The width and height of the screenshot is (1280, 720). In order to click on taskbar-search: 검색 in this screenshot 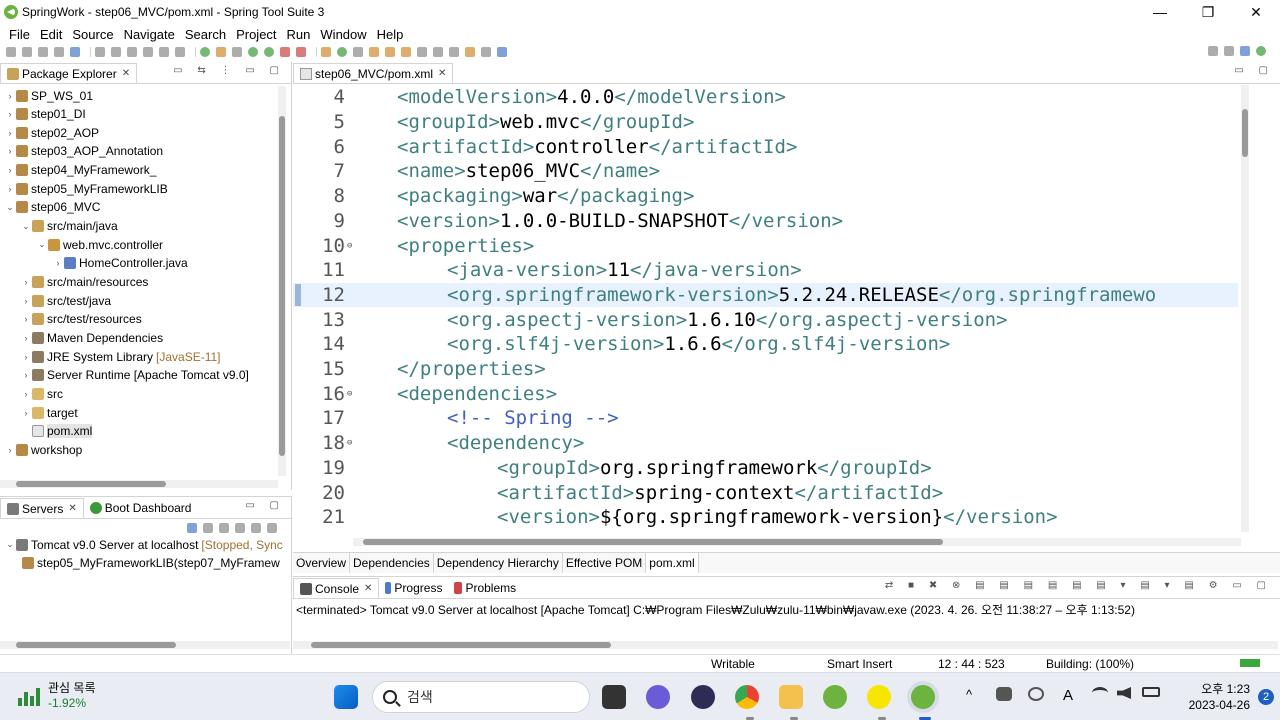, I will do `click(481, 697)`.